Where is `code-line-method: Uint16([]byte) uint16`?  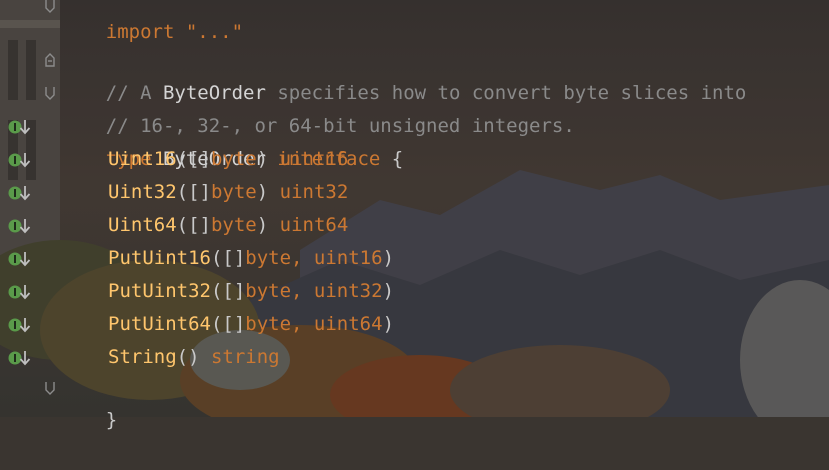
code-line-method: Uint16([]byte) uint16 is located at coordinates (228, 159).